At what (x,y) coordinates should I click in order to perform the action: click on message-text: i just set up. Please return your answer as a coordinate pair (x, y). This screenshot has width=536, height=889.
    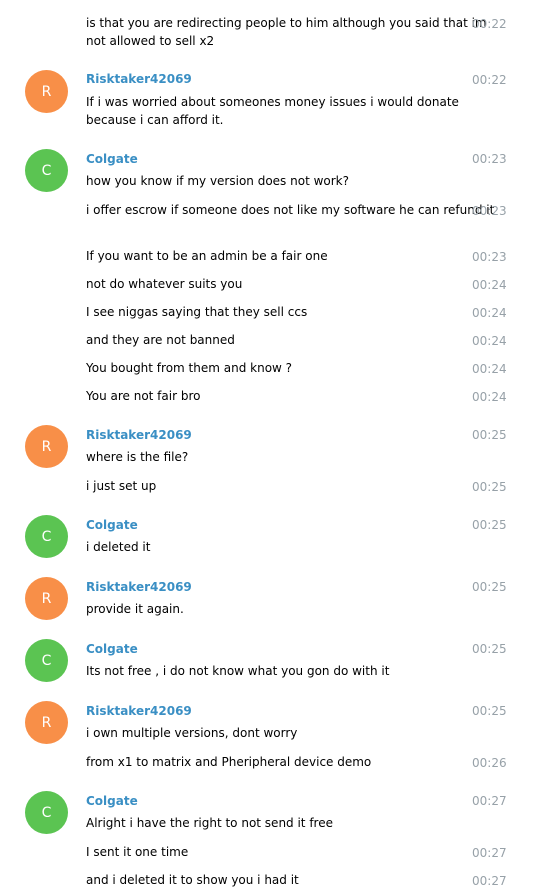
    Looking at the image, I should click on (121, 486).